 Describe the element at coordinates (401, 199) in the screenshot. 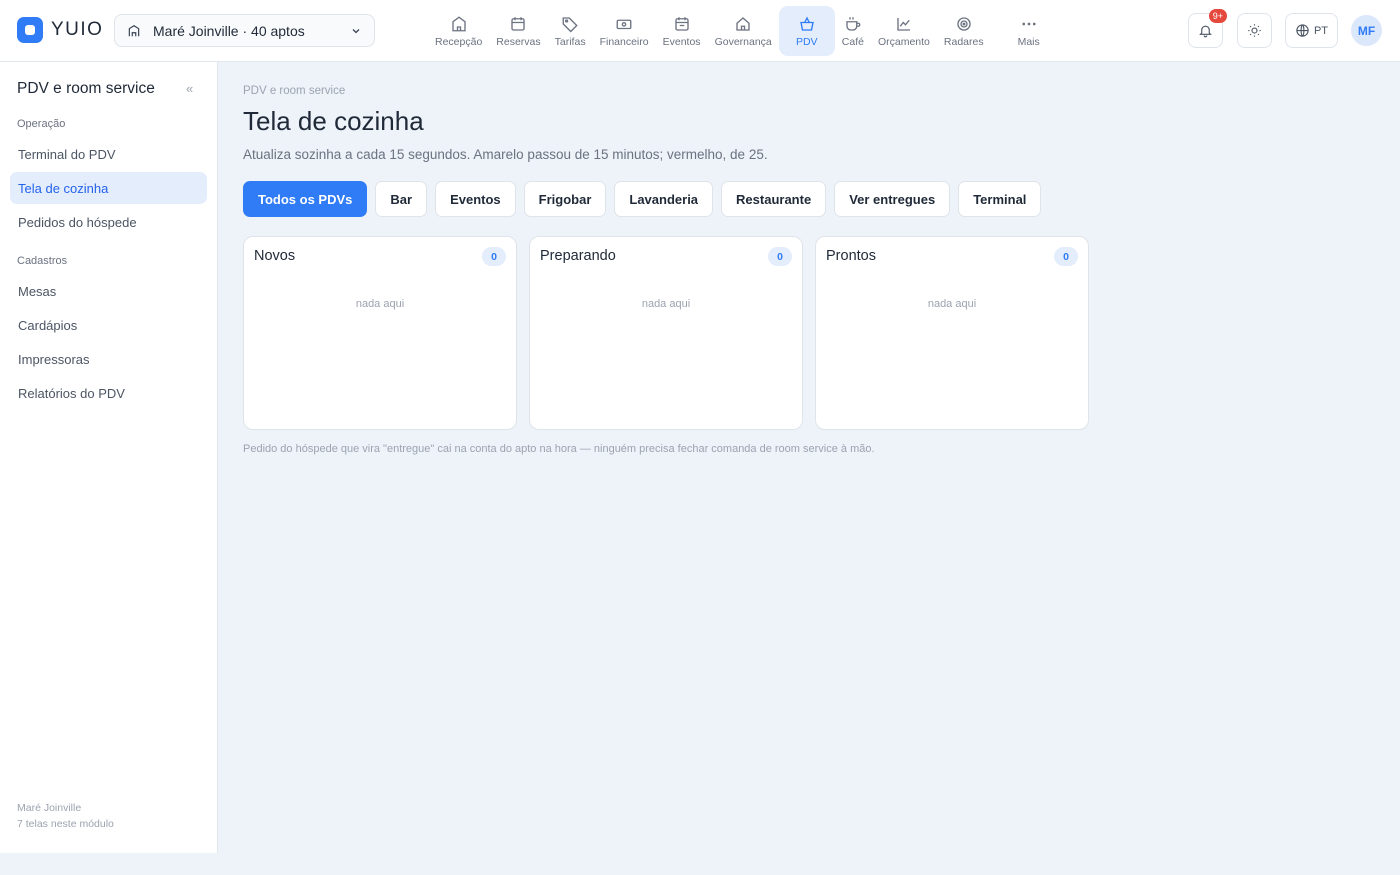

I see `filter-bar: Bar` at that location.